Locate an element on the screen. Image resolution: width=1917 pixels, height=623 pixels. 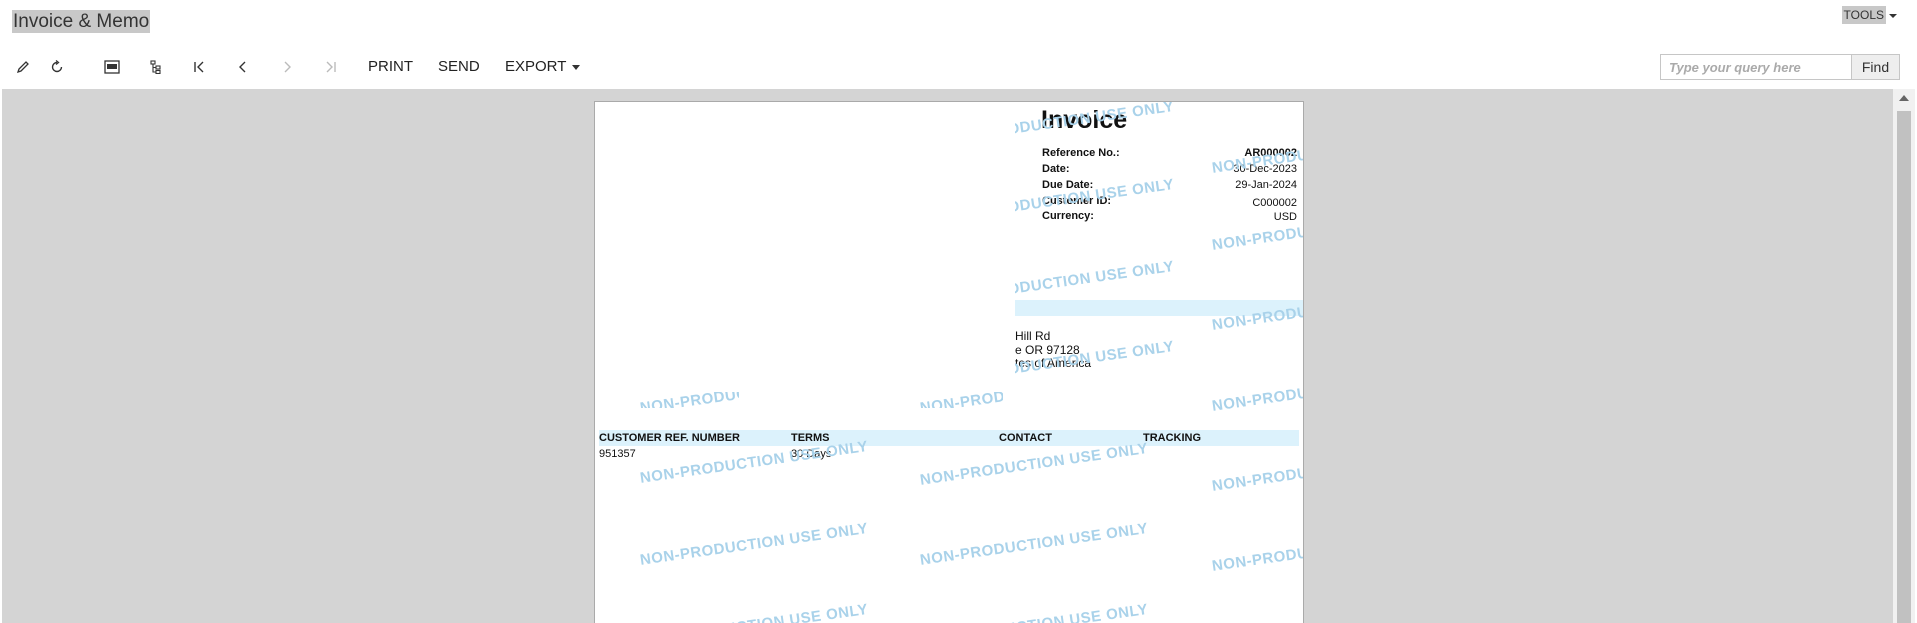
scroll-thumb is located at coordinates (1904, 367).